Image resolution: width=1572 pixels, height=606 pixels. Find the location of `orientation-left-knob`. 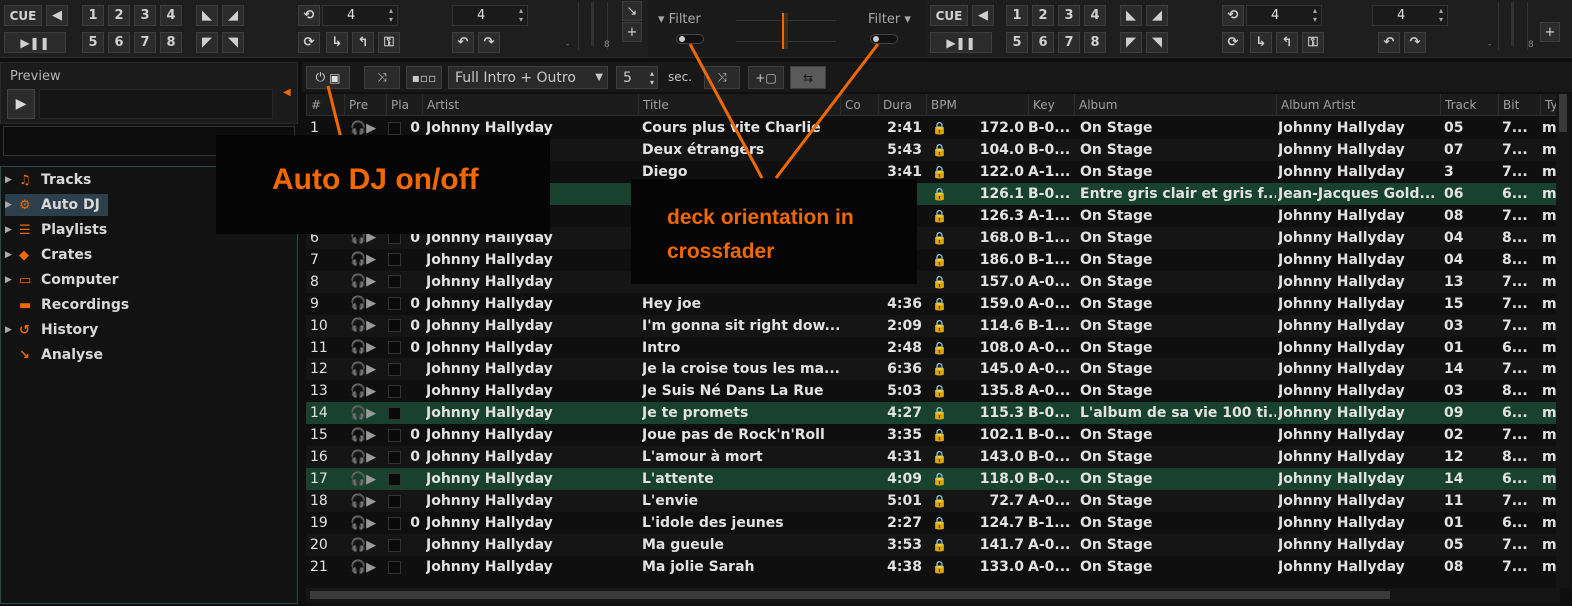

orientation-left-knob is located at coordinates (690, 39).